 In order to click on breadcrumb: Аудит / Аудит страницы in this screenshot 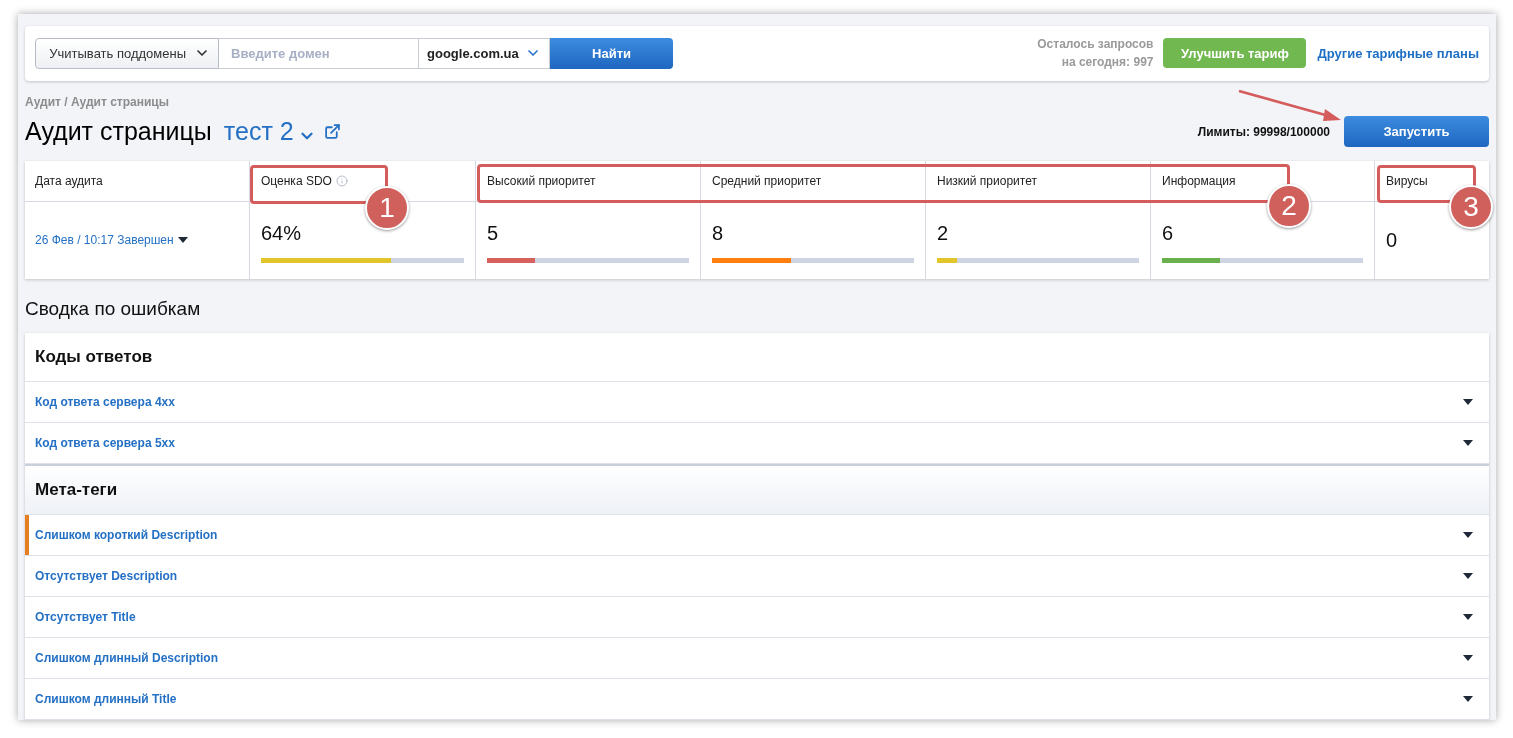, I will do `click(97, 102)`.